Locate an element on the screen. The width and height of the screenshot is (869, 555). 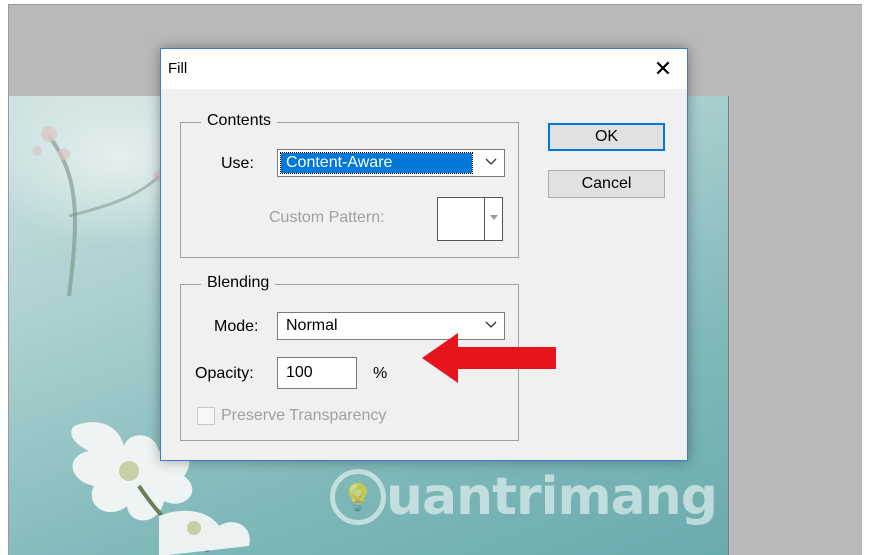
preserve-transparency-checkbox is located at coordinates (206, 416).